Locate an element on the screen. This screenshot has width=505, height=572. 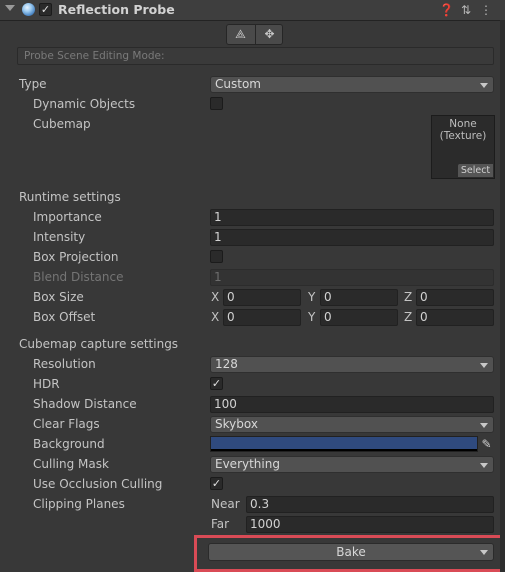
clear-flags-value: Skybox is located at coordinates (236, 424).